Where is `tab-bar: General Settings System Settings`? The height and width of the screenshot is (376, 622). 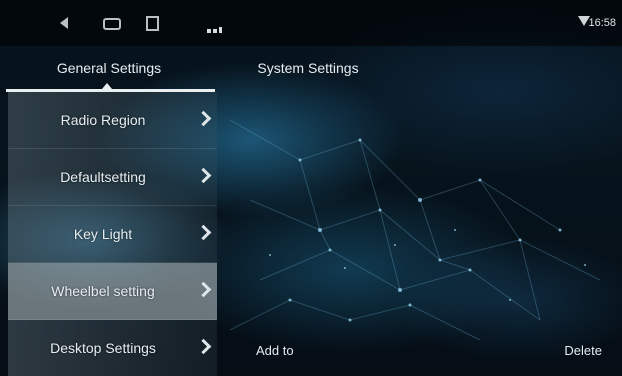 tab-bar: General Settings System Settings is located at coordinates (311, 69).